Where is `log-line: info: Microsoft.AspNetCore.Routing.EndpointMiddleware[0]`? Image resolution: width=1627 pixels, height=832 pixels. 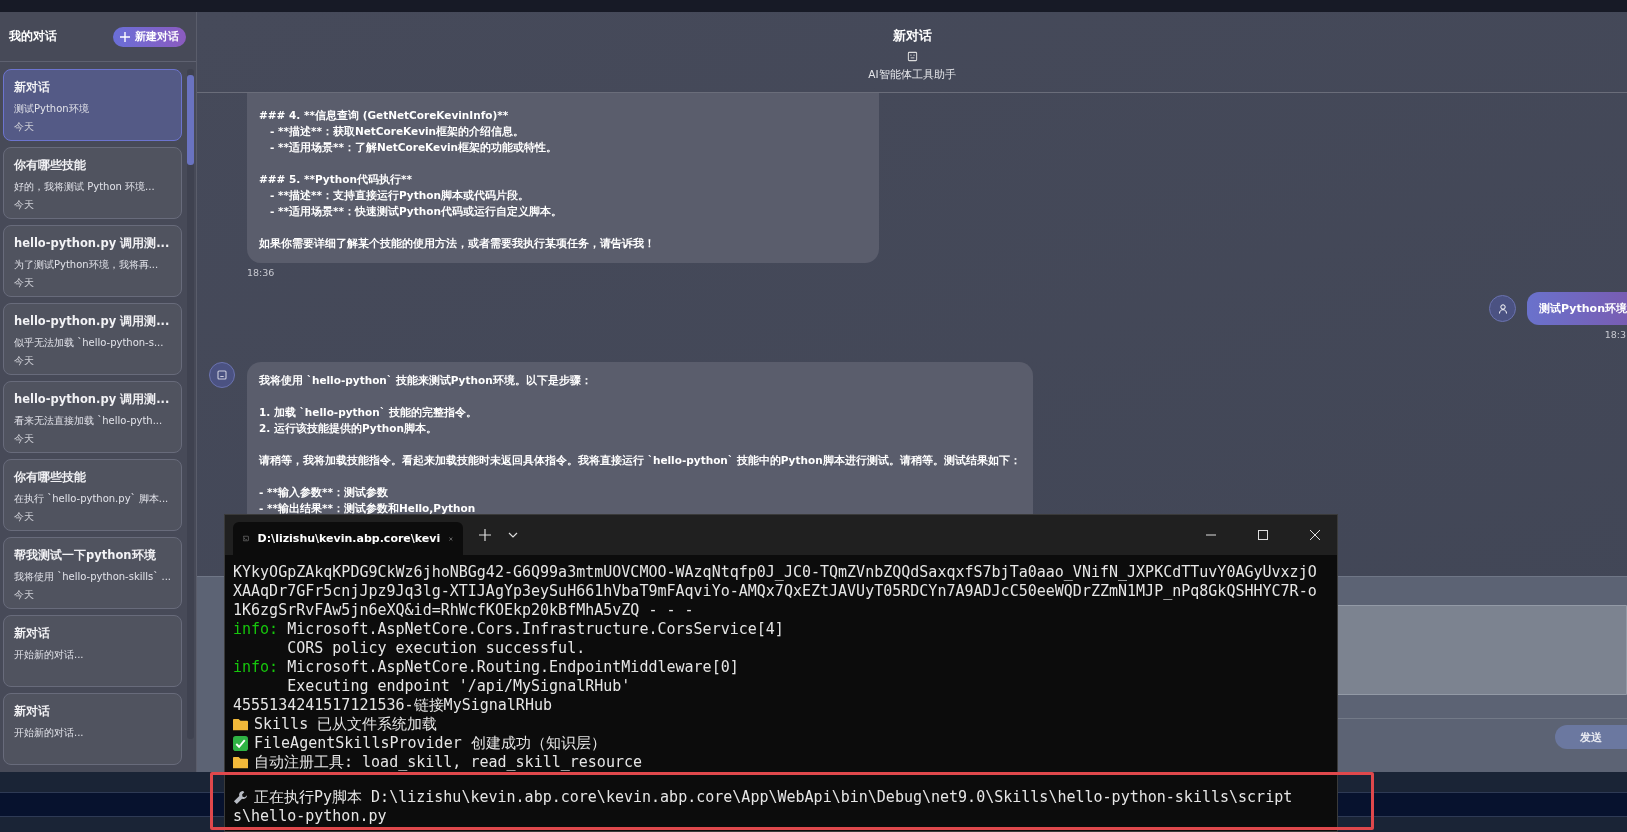
log-line: info: Microsoft.AspNetCore.Routing.EndpointMiddleware[0] is located at coordinates (486, 667).